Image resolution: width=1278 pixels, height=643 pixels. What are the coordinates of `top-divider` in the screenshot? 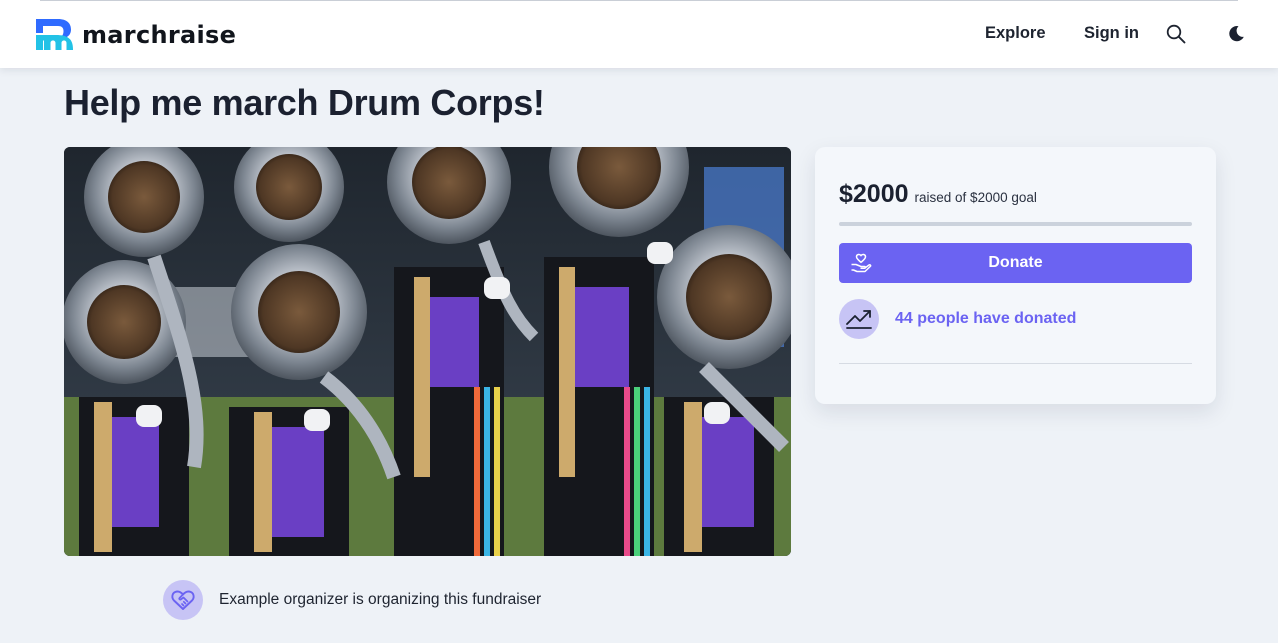 It's located at (639, 0).